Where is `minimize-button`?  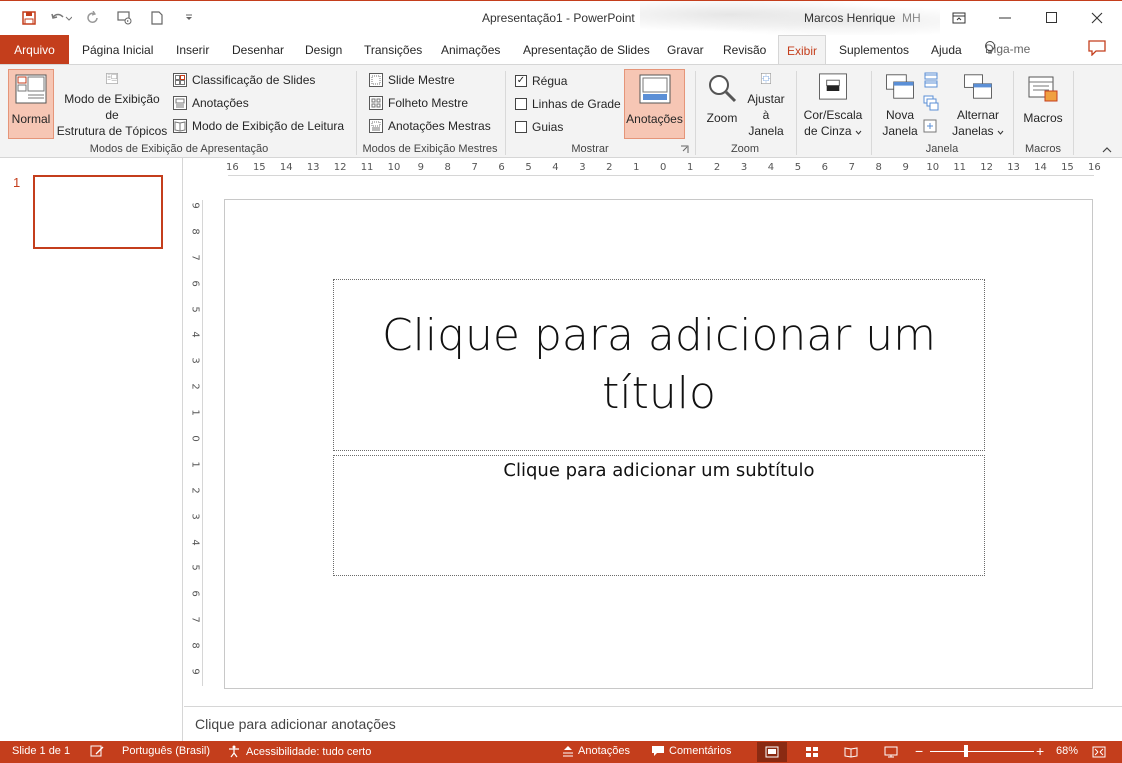 minimize-button is located at coordinates (1005, 17).